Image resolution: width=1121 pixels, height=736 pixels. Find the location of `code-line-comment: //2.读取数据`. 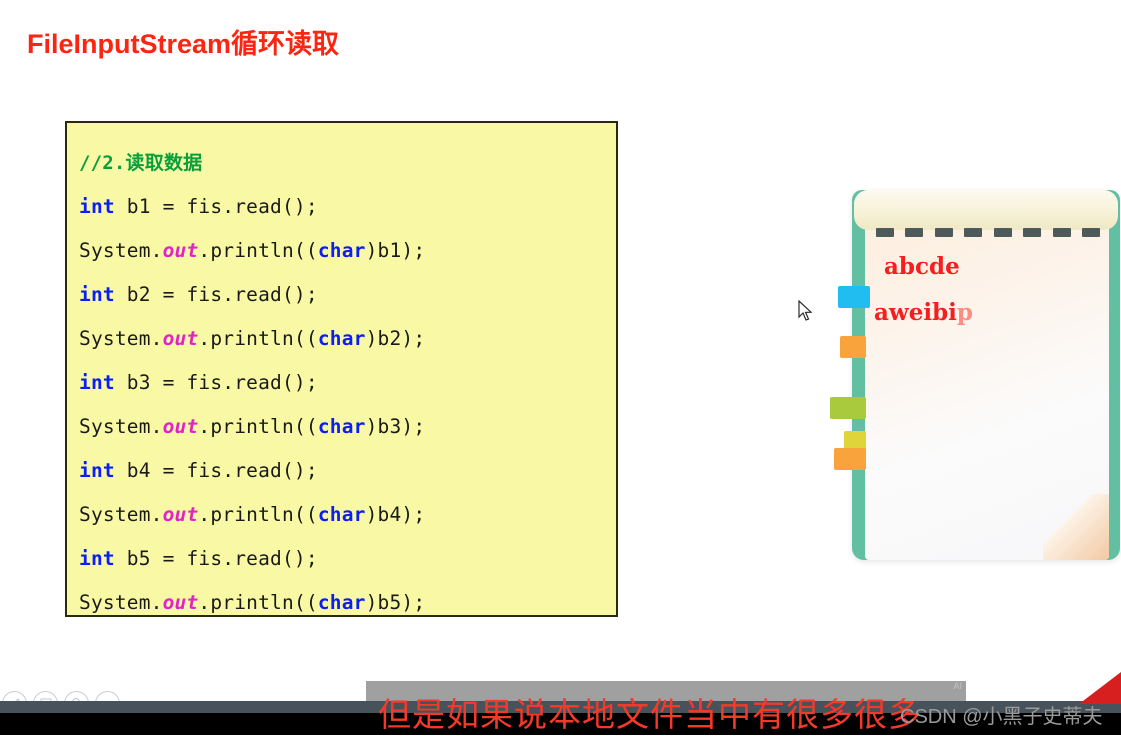

code-line-comment: //2.读取数据 is located at coordinates (141, 163).